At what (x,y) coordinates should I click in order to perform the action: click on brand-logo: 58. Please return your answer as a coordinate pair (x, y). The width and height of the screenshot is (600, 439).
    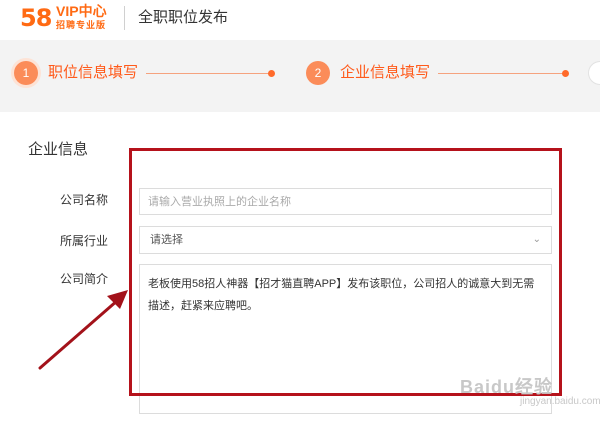
    Looking at the image, I should click on (36, 18).